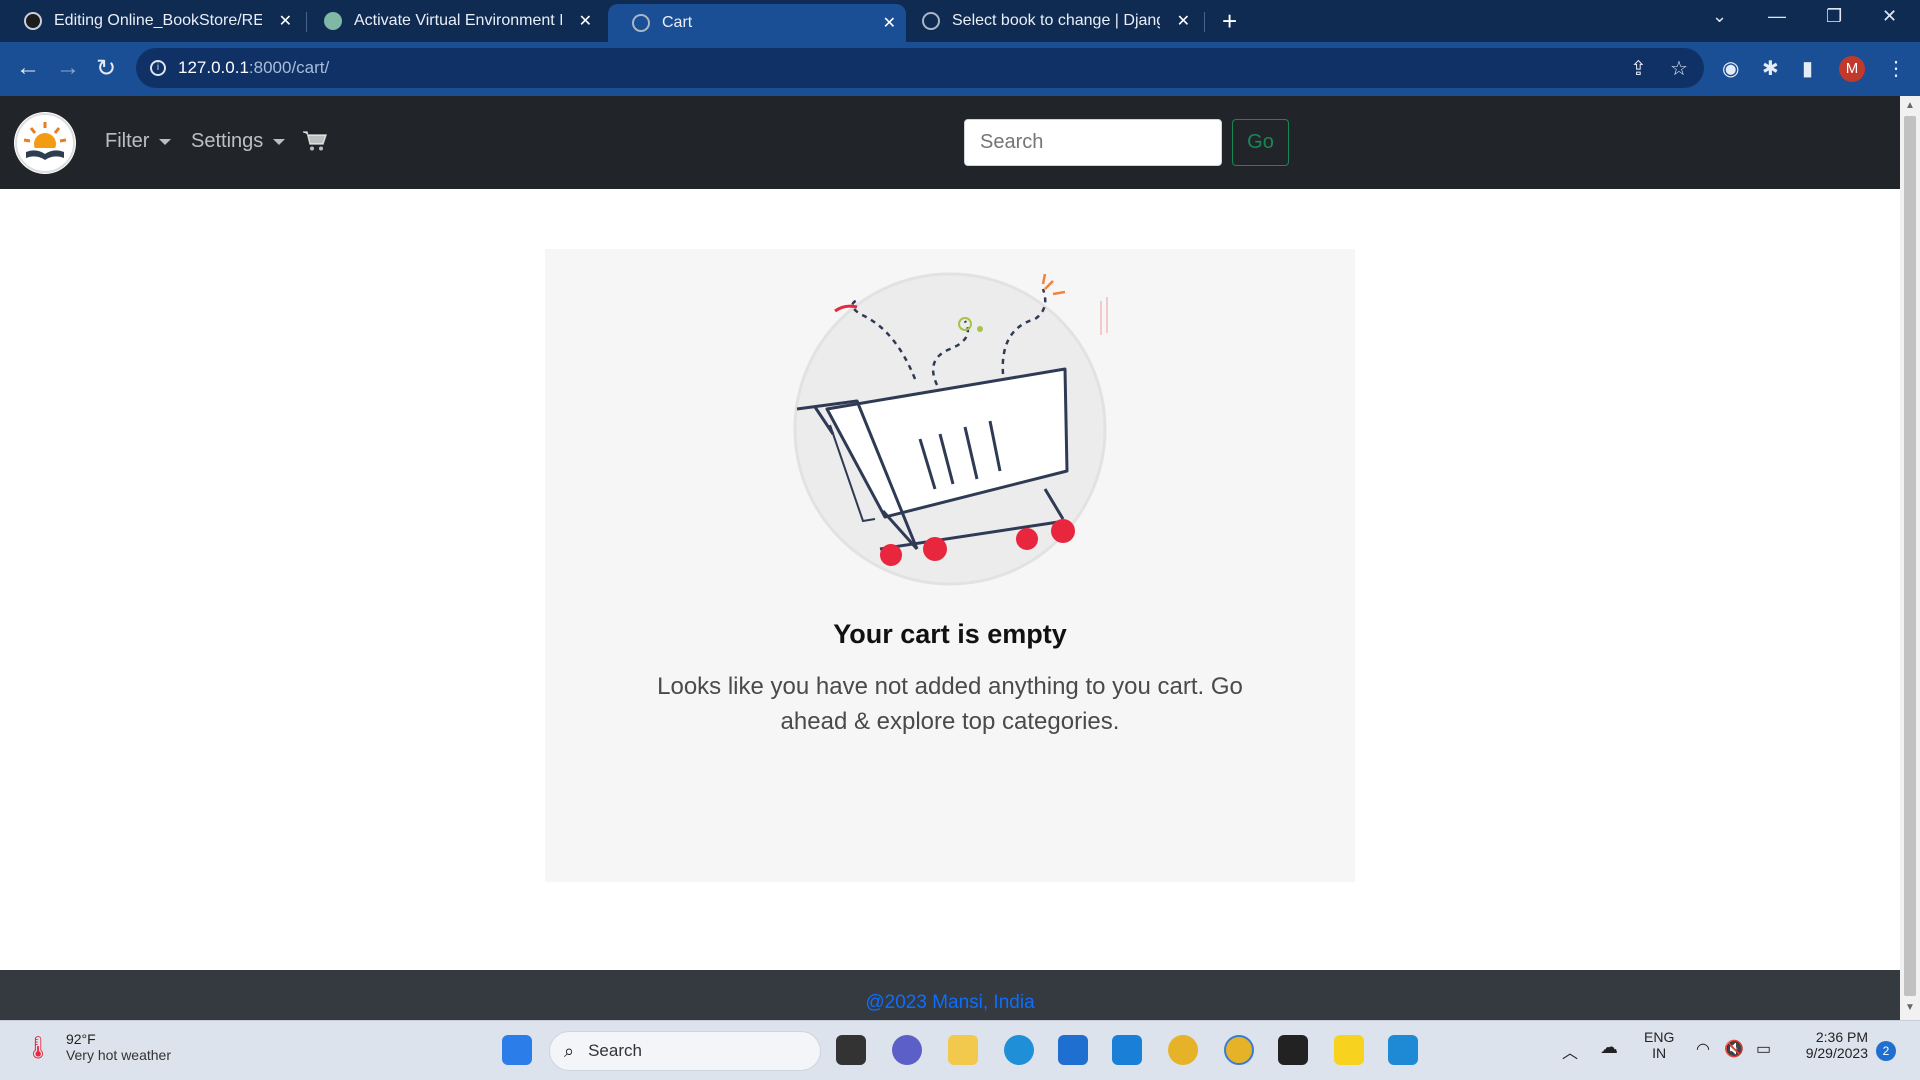 The height and width of the screenshot is (1080, 1920). I want to click on tab-separator, so click(1204, 22).